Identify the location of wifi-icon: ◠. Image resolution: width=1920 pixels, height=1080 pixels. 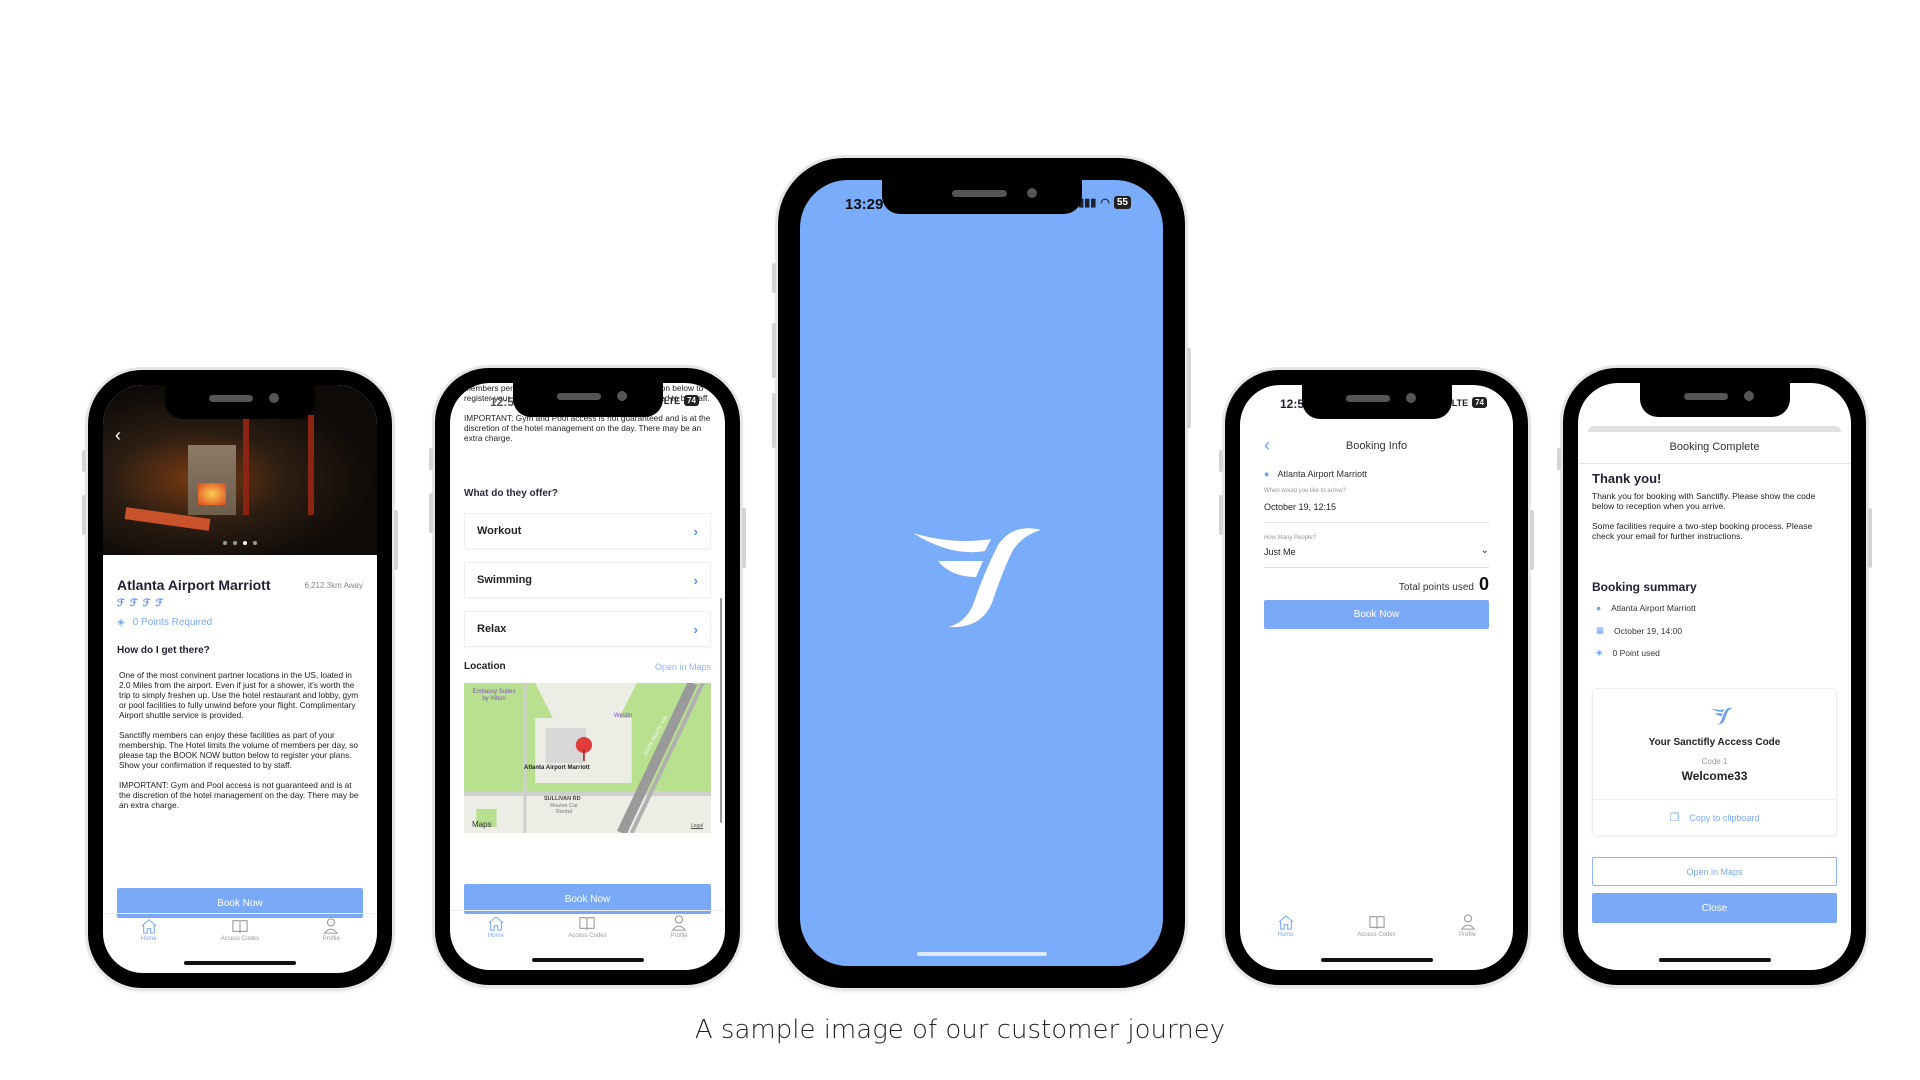
(1105, 203).